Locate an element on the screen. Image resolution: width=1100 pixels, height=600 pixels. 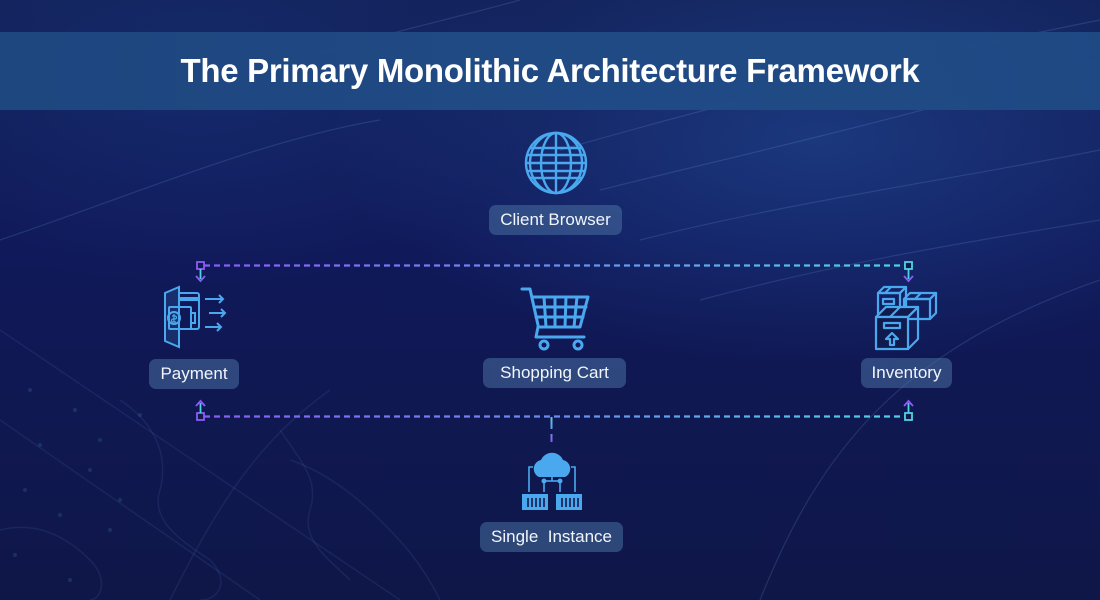
node-label: Client Browser is located at coordinates (555, 220).